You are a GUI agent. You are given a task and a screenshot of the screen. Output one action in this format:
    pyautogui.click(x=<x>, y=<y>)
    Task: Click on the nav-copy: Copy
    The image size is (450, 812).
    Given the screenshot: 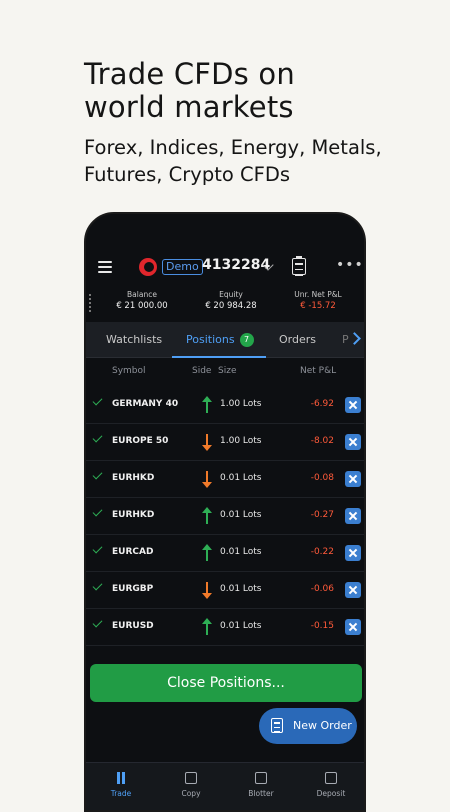 What is the action you would take?
    pyautogui.click(x=191, y=780)
    